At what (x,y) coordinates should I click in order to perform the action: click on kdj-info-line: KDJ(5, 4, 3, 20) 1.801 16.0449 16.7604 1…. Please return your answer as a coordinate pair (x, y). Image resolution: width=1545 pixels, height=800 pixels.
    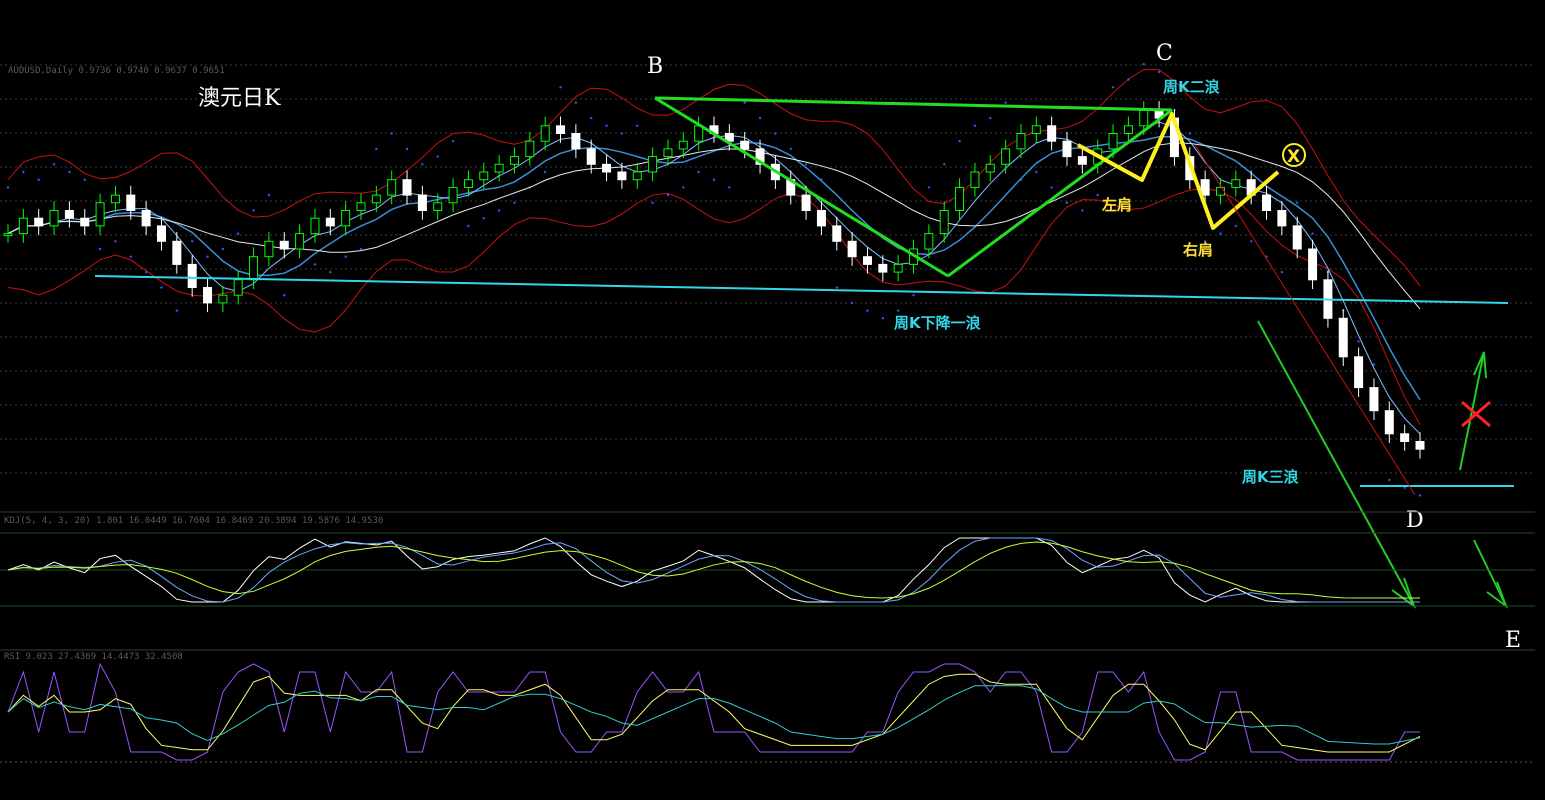
    Looking at the image, I should click on (193, 521).